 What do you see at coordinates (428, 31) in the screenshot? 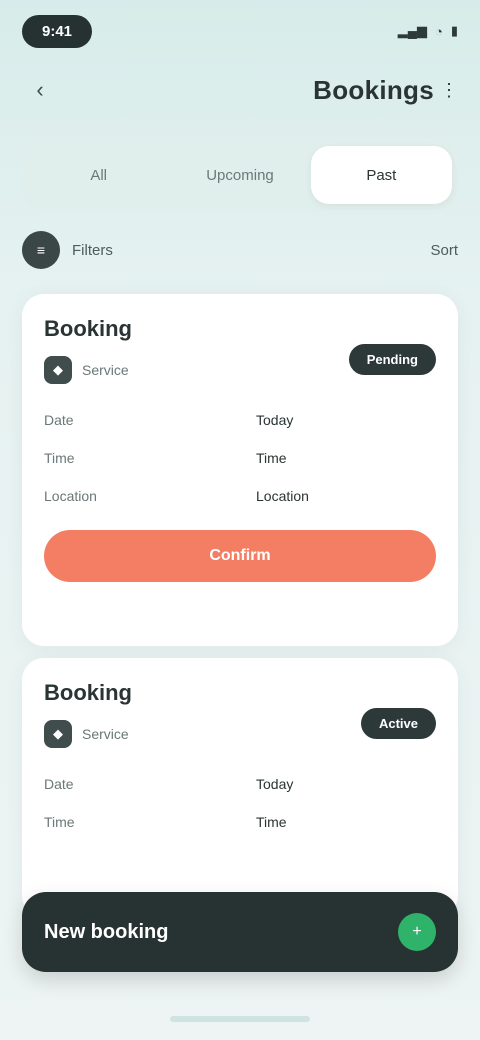
I see `status-icons: ▂▄▆ ◔ ▮` at bounding box center [428, 31].